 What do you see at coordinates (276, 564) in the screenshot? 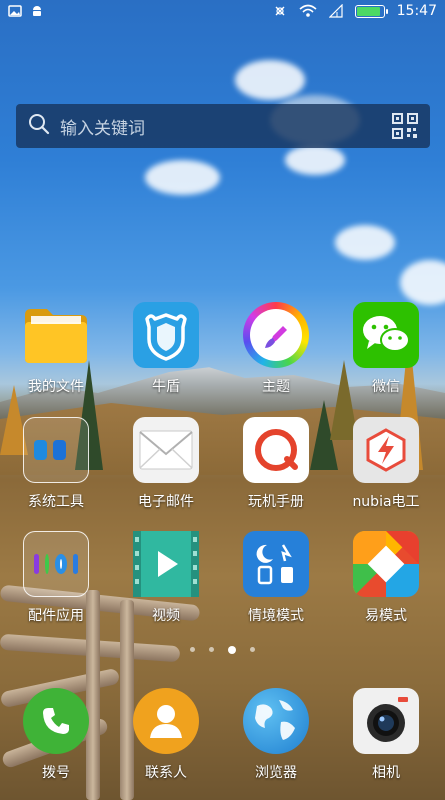
I see `scene-mode-icon` at bounding box center [276, 564].